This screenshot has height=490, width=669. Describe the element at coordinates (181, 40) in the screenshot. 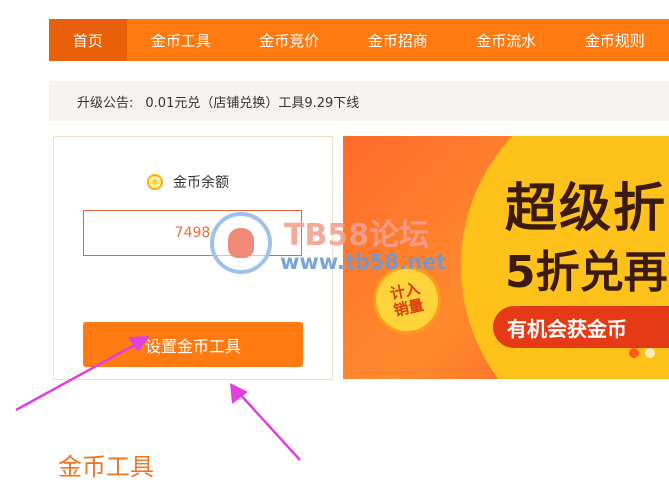

I see `nav-item-coin-tools: 金币工具` at that location.